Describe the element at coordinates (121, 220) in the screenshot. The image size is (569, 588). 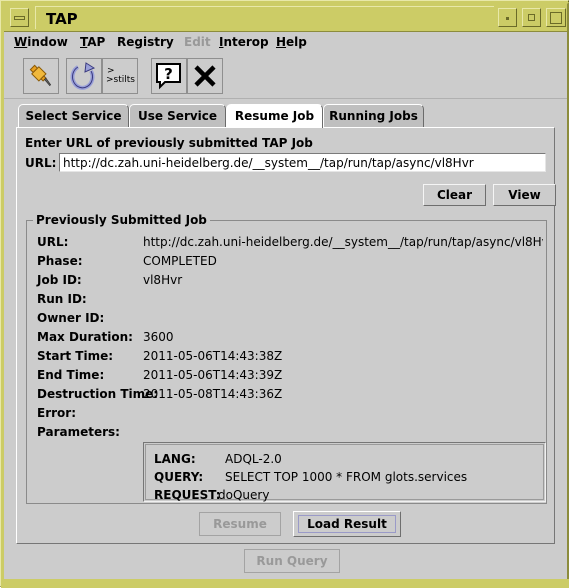
I see `group-title: Previously Submitted Job` at that location.